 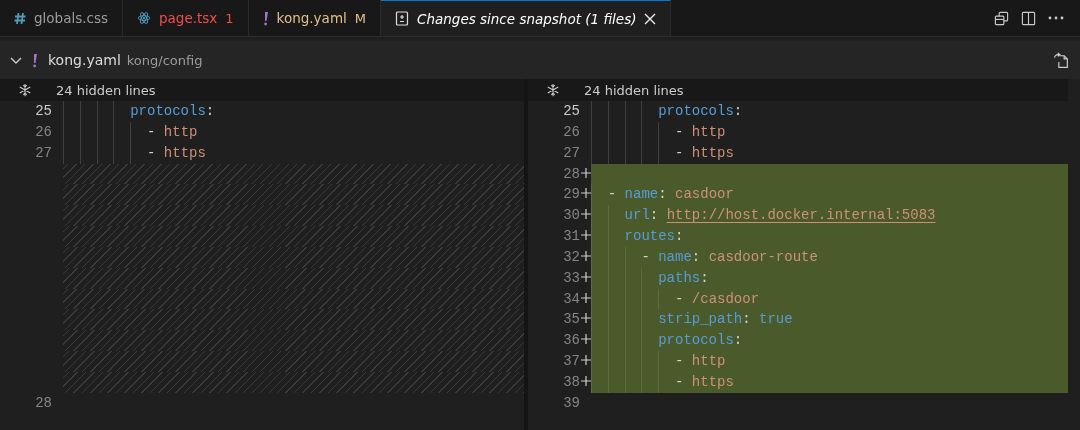 I want to click on line-number: 33, so click(x=571, y=278).